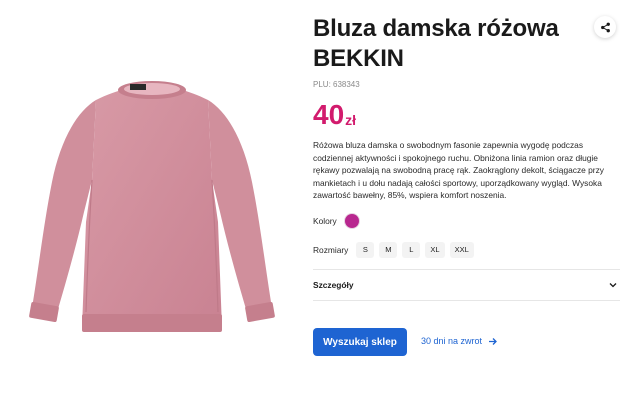 Image resolution: width=620 pixels, height=413 pixels. Describe the element at coordinates (436, 28) in the screenshot. I see `product-title-line1: Bluza damska różowa` at that location.